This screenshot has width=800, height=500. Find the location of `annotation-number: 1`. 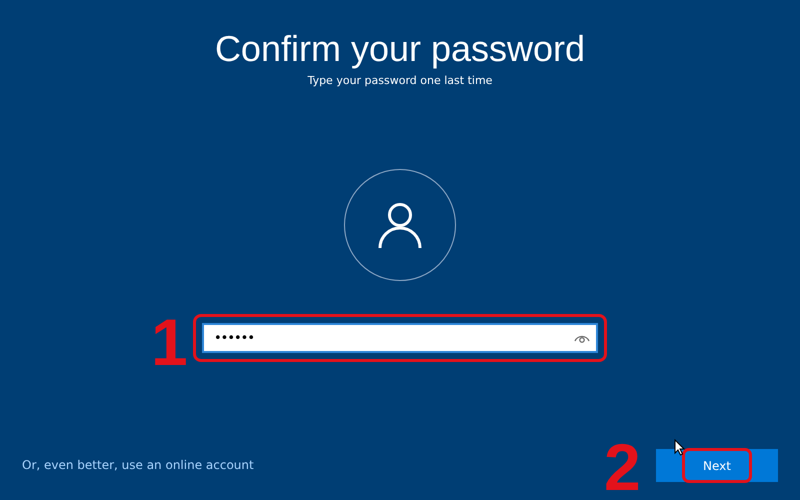

annotation-number: 1 is located at coordinates (169, 342).